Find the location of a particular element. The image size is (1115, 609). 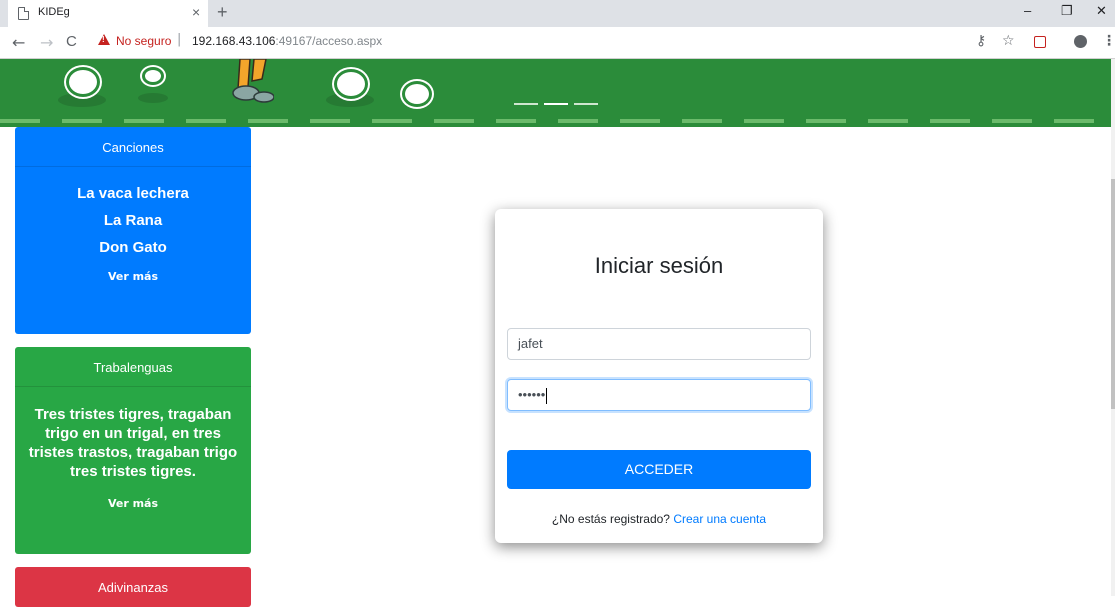

close-window-button: ✕ is located at coordinates (1101, 11).